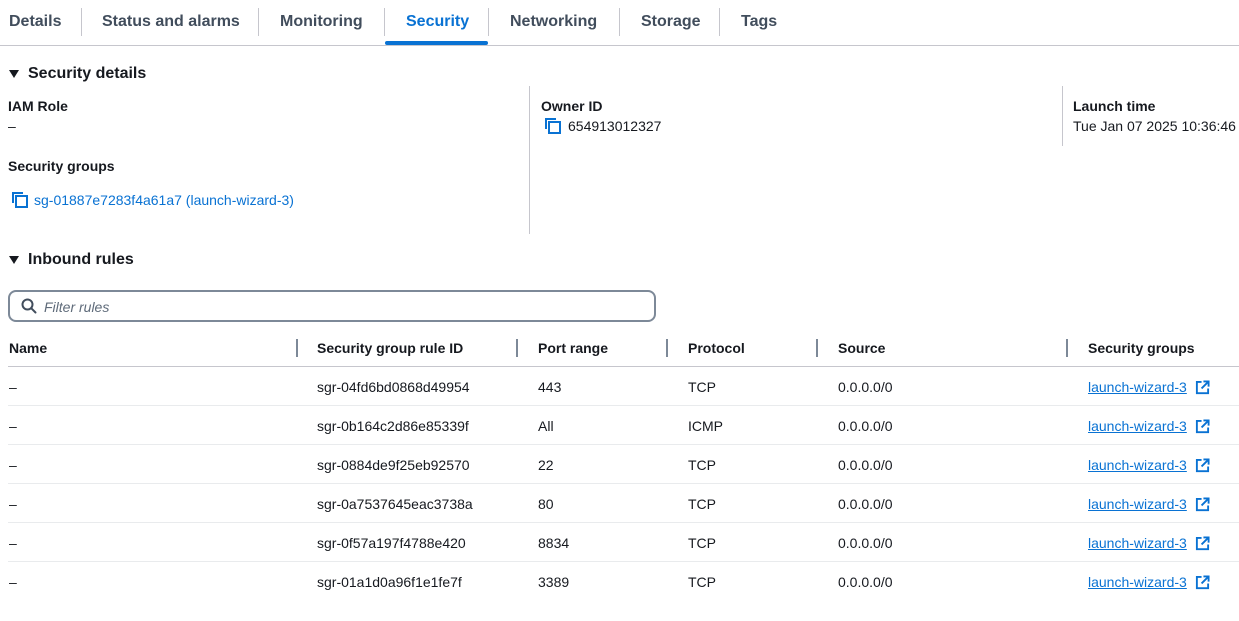  Describe the element at coordinates (1114, 106) in the screenshot. I see `launch-time-label: Launch time` at that location.